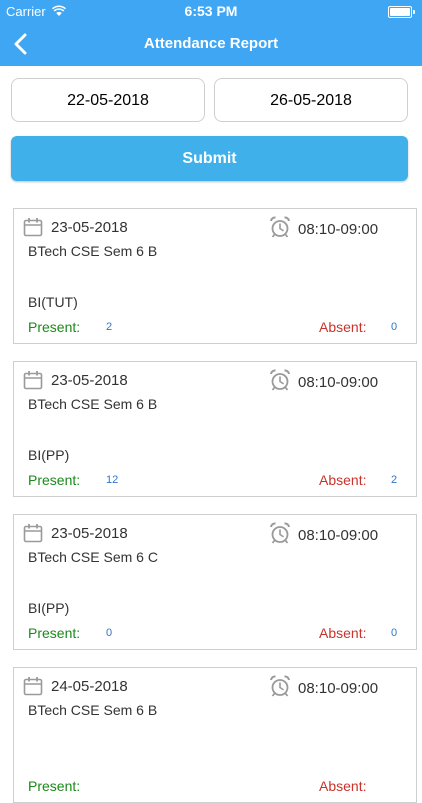 The width and height of the screenshot is (422, 803). Describe the element at coordinates (109, 327) in the screenshot. I see `present-count: 2` at that location.